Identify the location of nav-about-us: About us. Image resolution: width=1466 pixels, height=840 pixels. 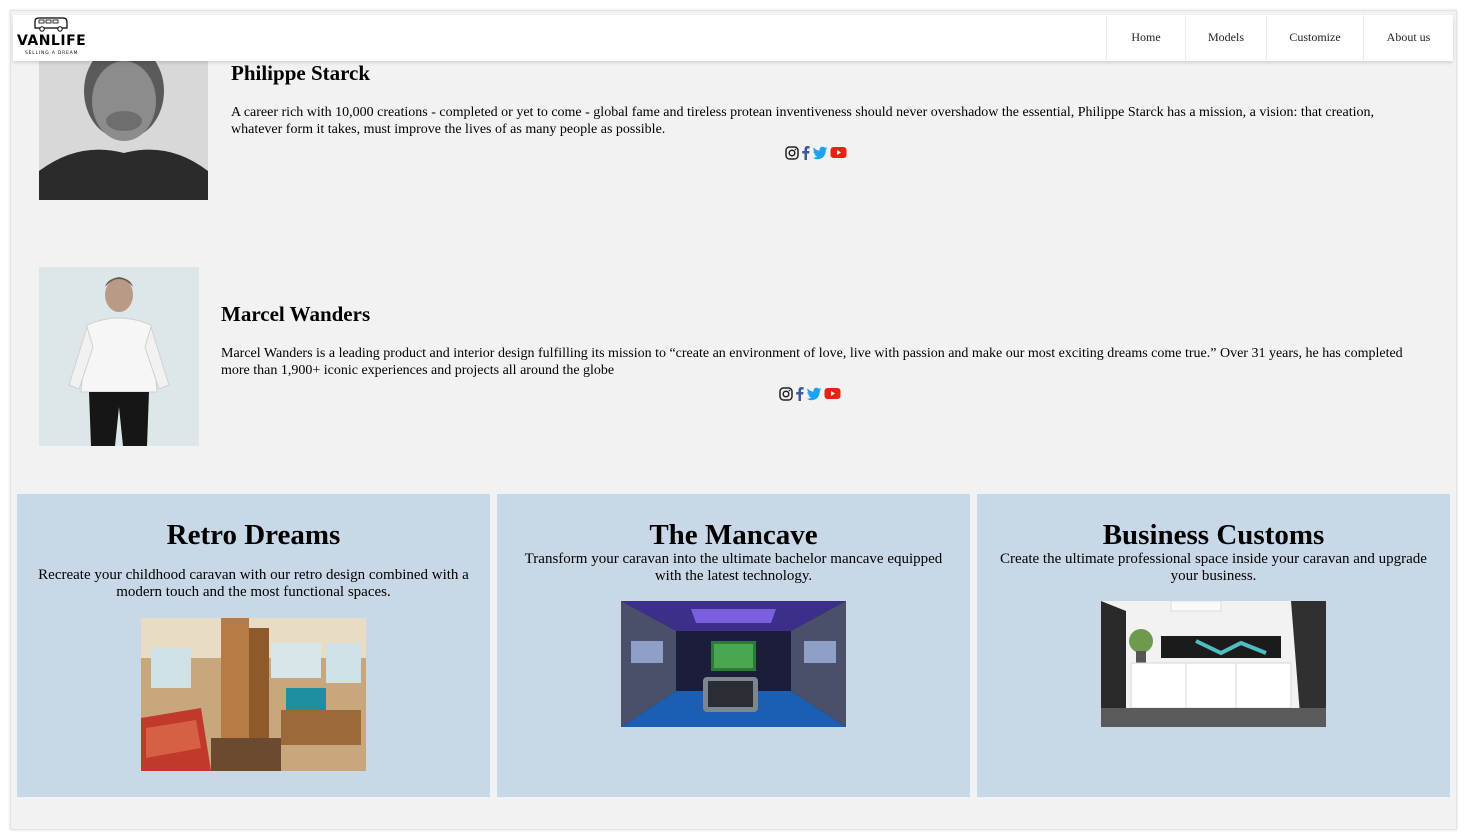
(1408, 38).